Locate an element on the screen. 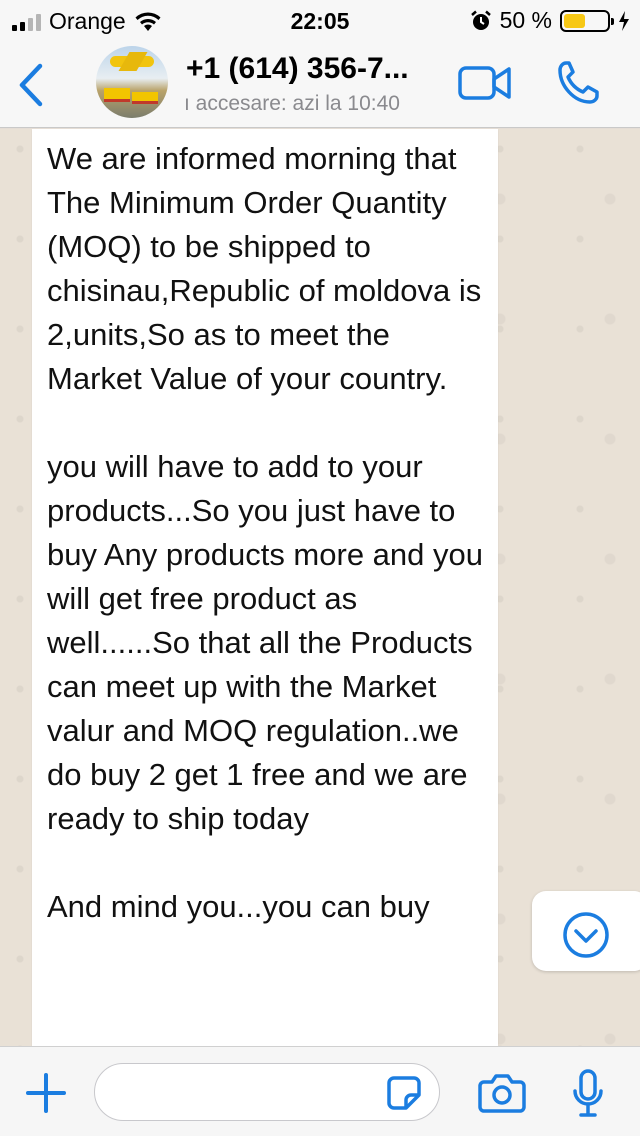  video-call-button is located at coordinates (485, 83).